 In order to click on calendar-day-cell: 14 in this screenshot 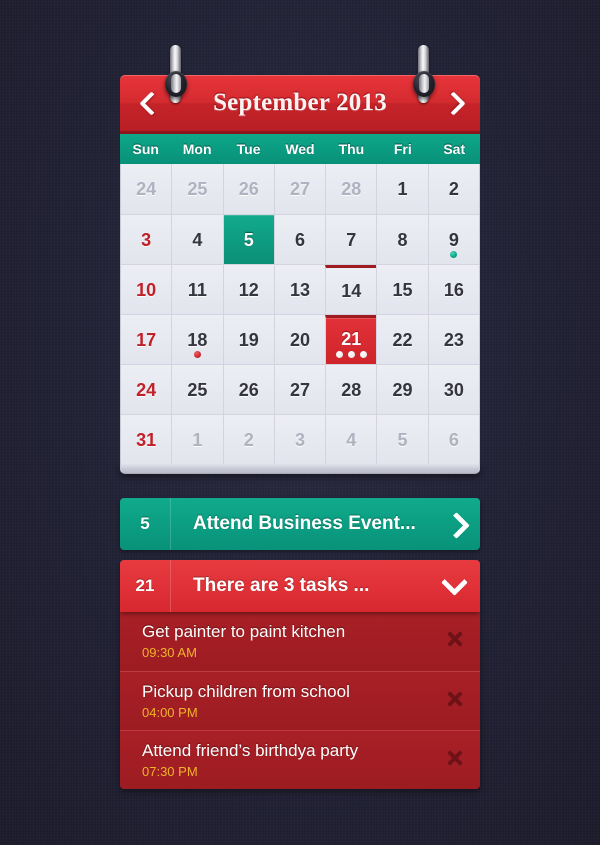, I will do `click(351, 289)`.